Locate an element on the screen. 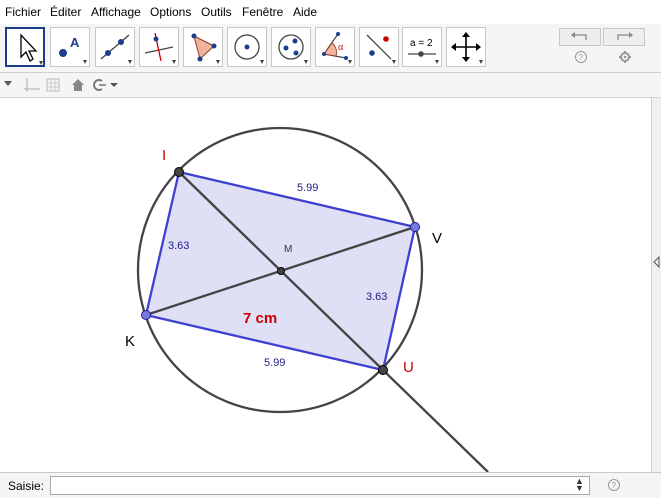  circle-tool-button is located at coordinates (247, 47).